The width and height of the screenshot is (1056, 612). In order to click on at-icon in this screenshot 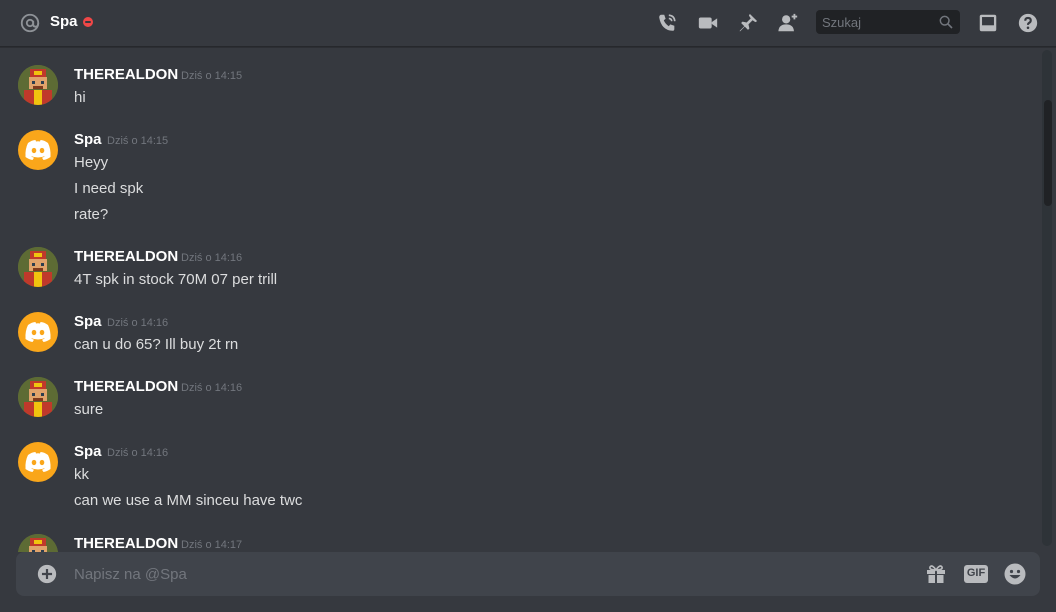, I will do `click(30, 23)`.